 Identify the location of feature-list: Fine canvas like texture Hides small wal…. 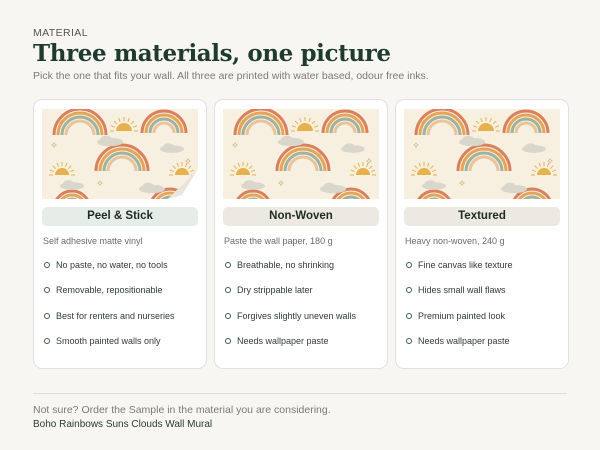
(482, 303).